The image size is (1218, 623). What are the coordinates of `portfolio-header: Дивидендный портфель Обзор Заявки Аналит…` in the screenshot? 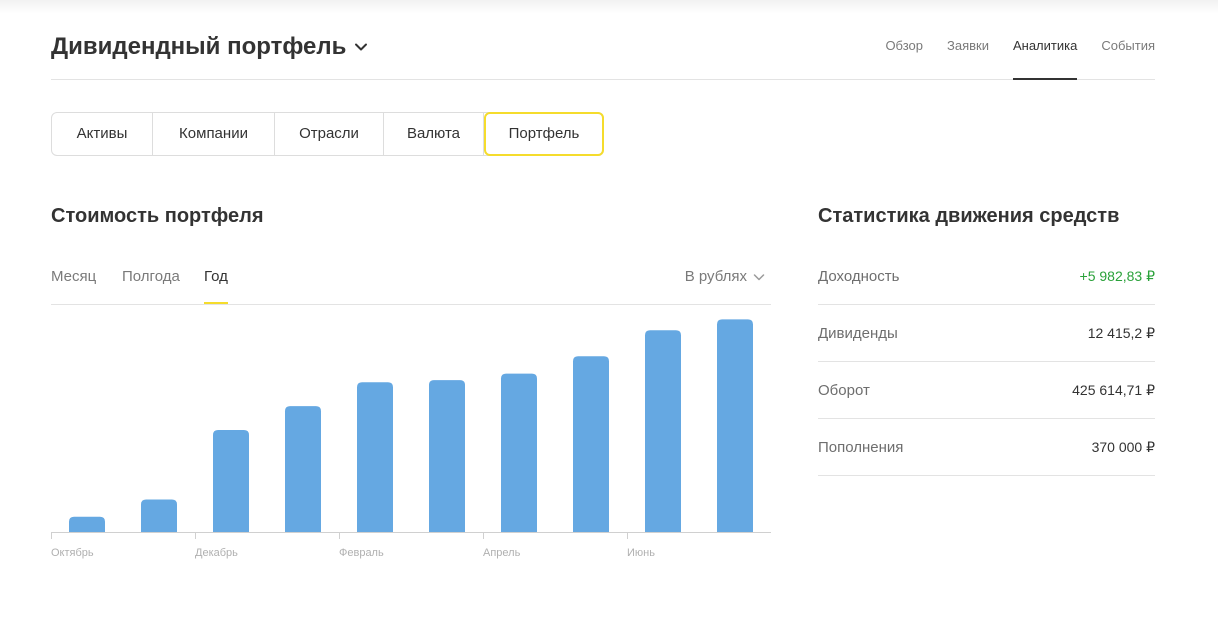 It's located at (603, 55).